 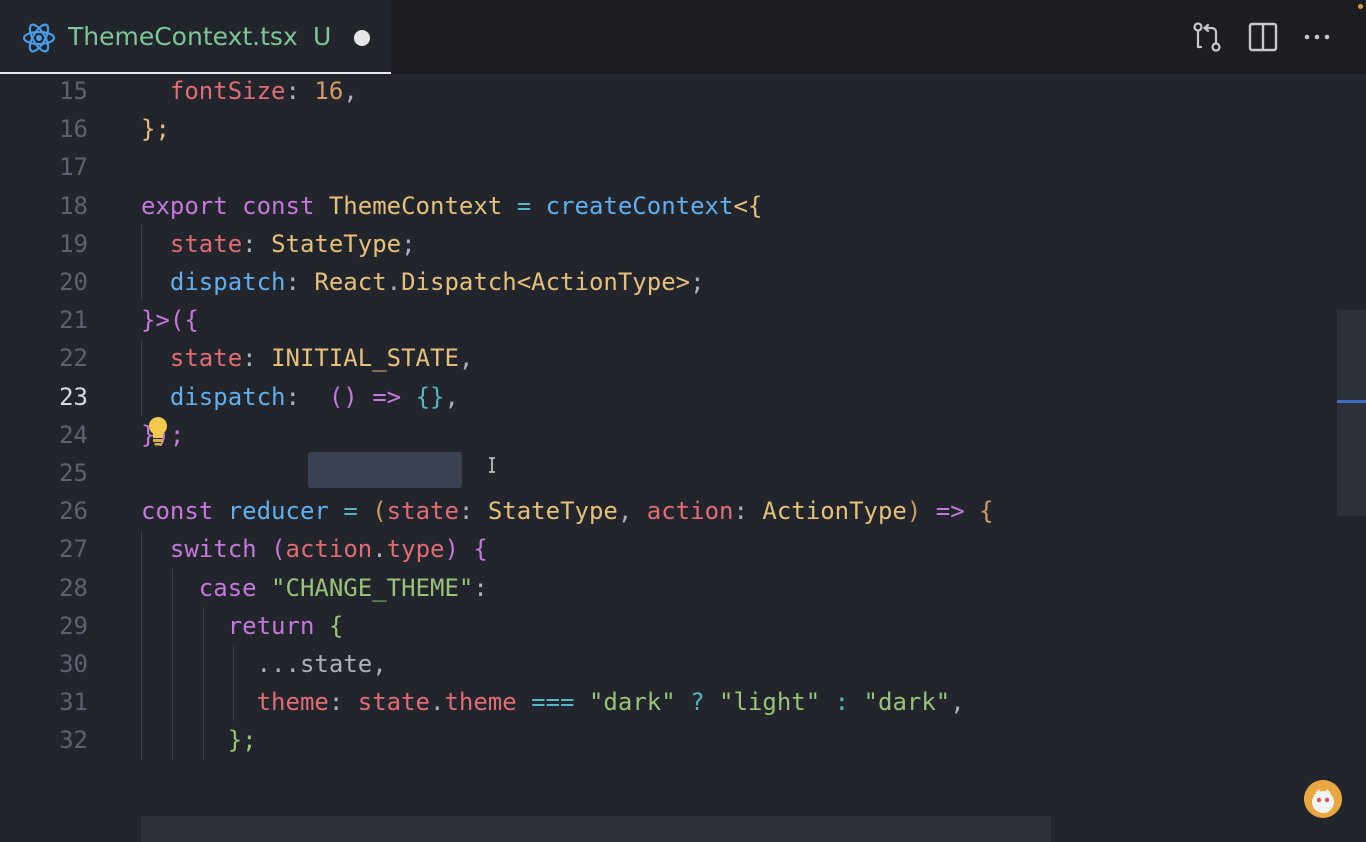 I want to click on code-token: }>({, so click(x=170, y=320).